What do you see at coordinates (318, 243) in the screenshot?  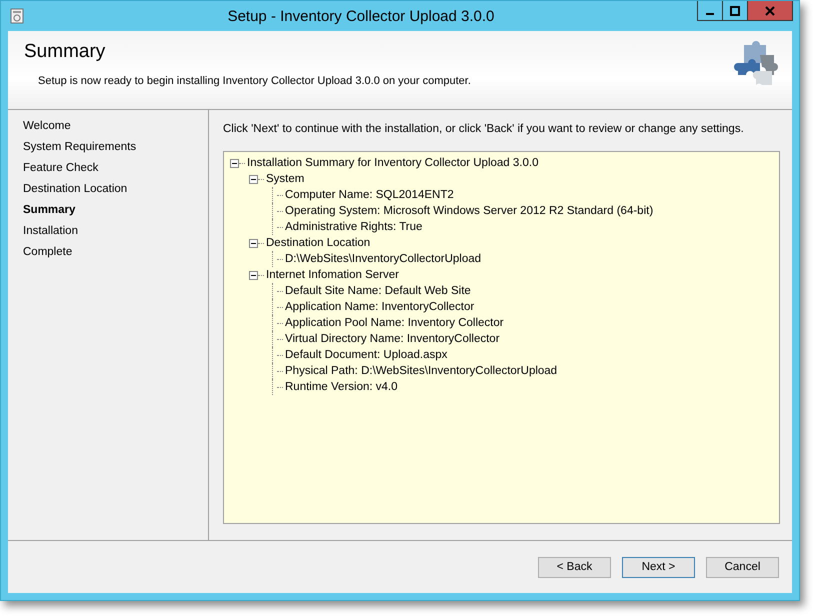 I see `tree-item: Destination Location` at bounding box center [318, 243].